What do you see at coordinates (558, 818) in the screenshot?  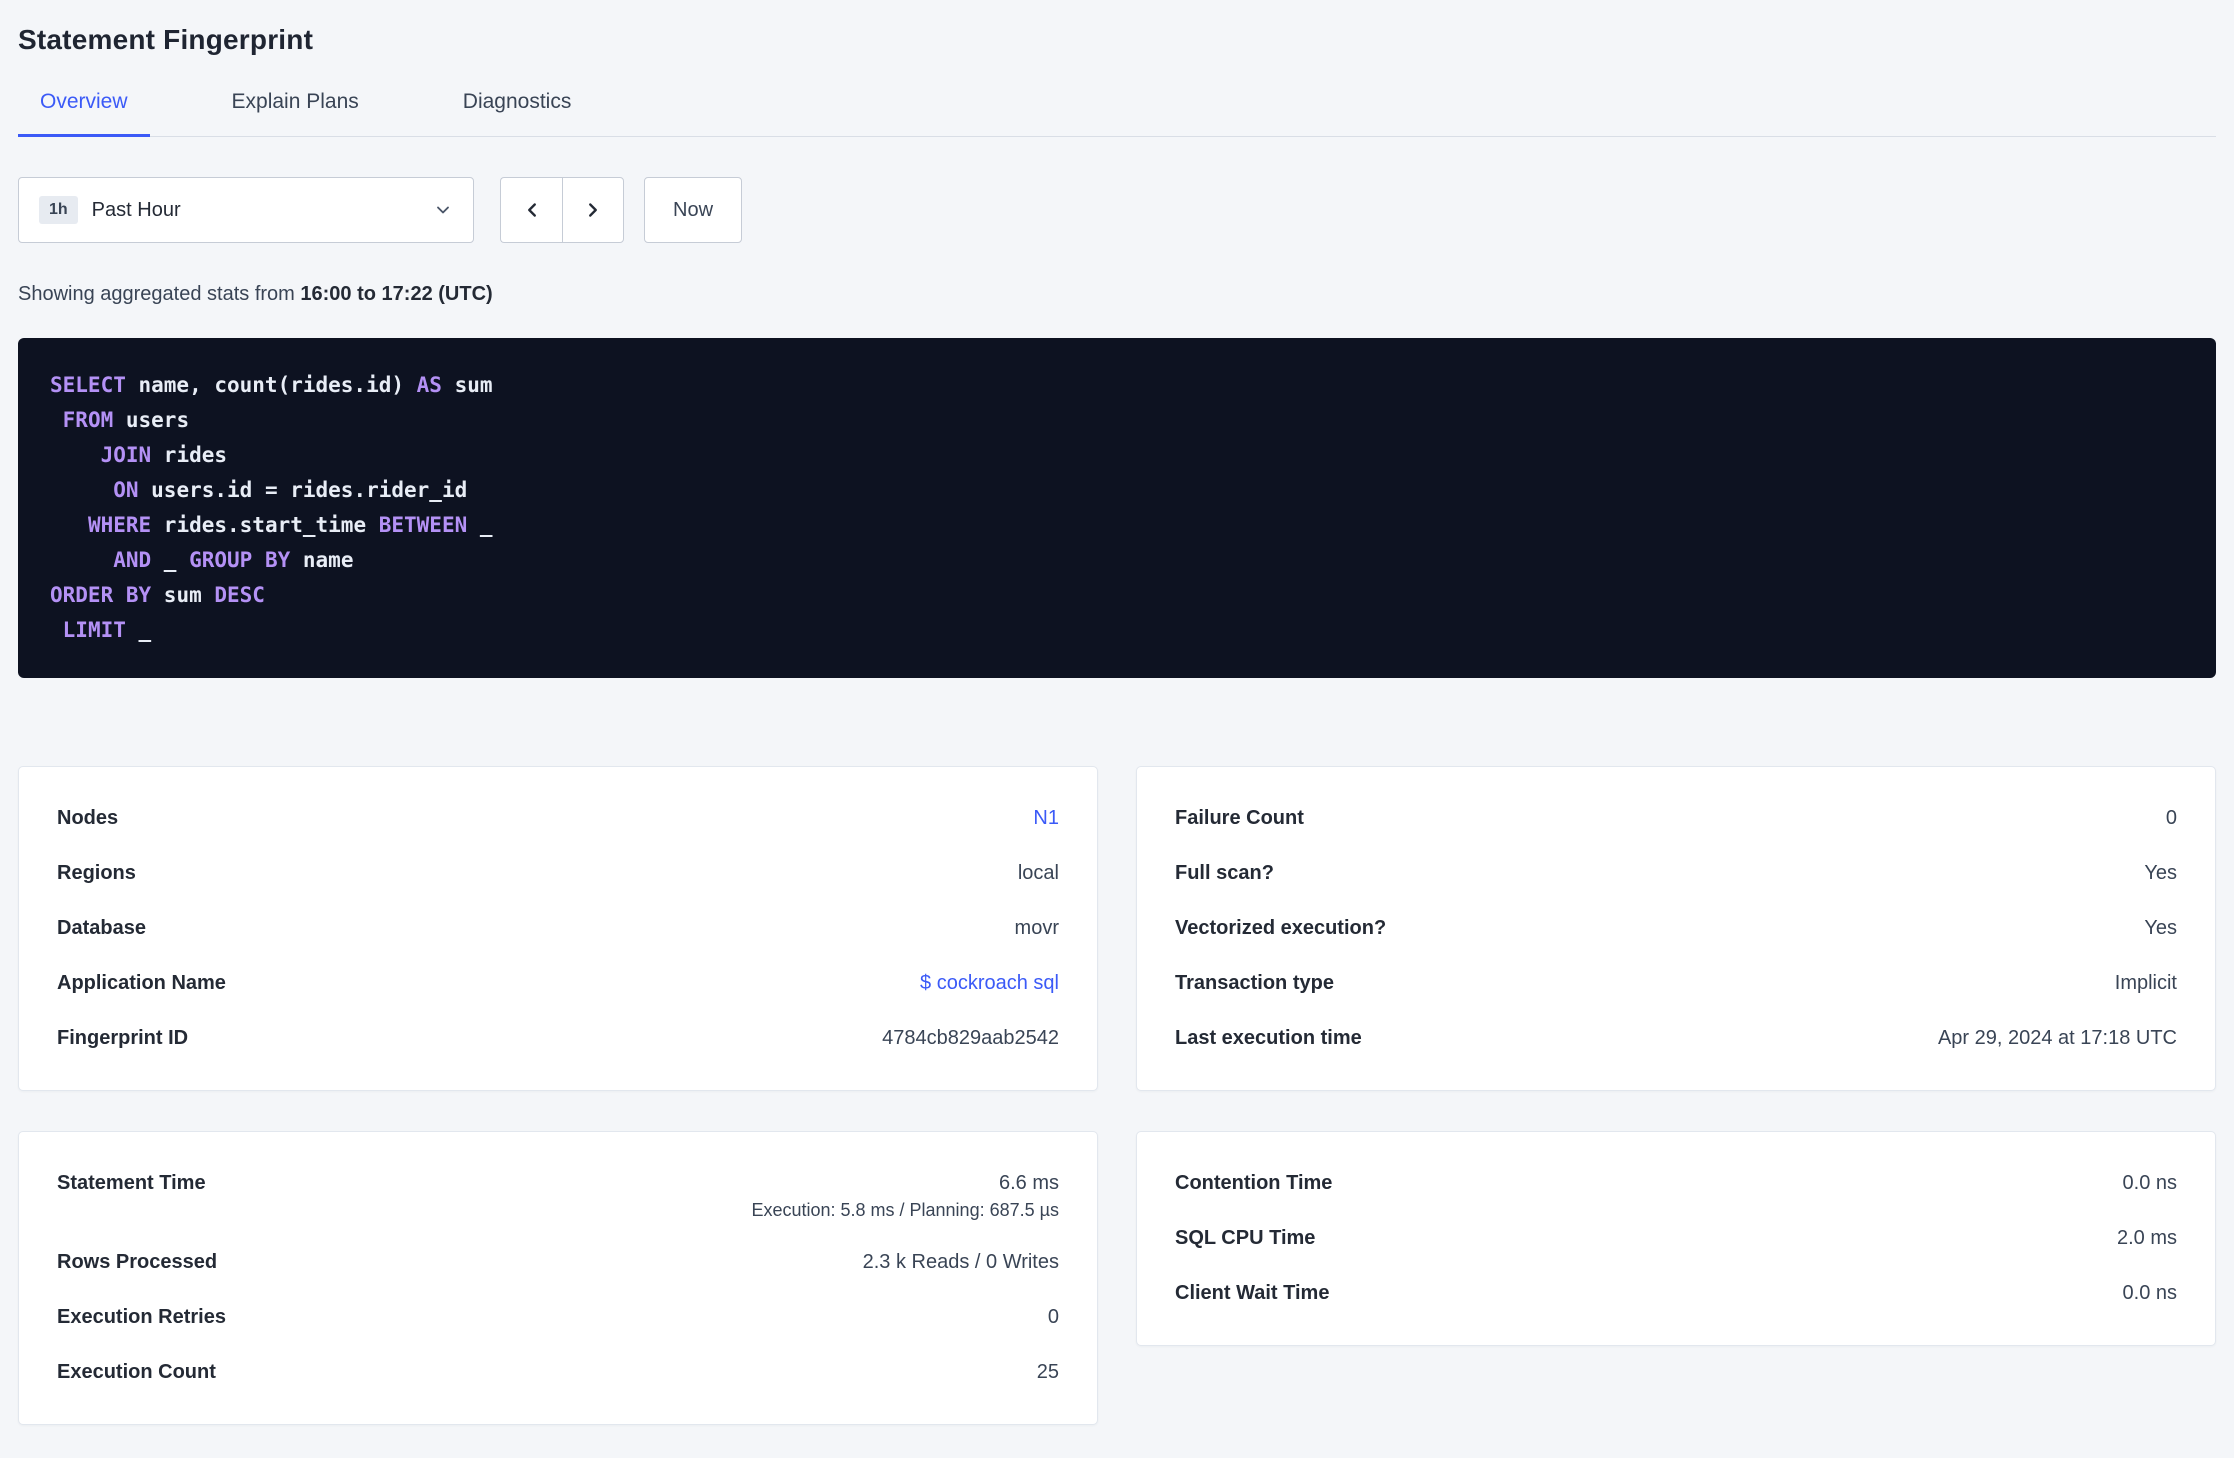 I see `card-row: Nodes N1` at bounding box center [558, 818].